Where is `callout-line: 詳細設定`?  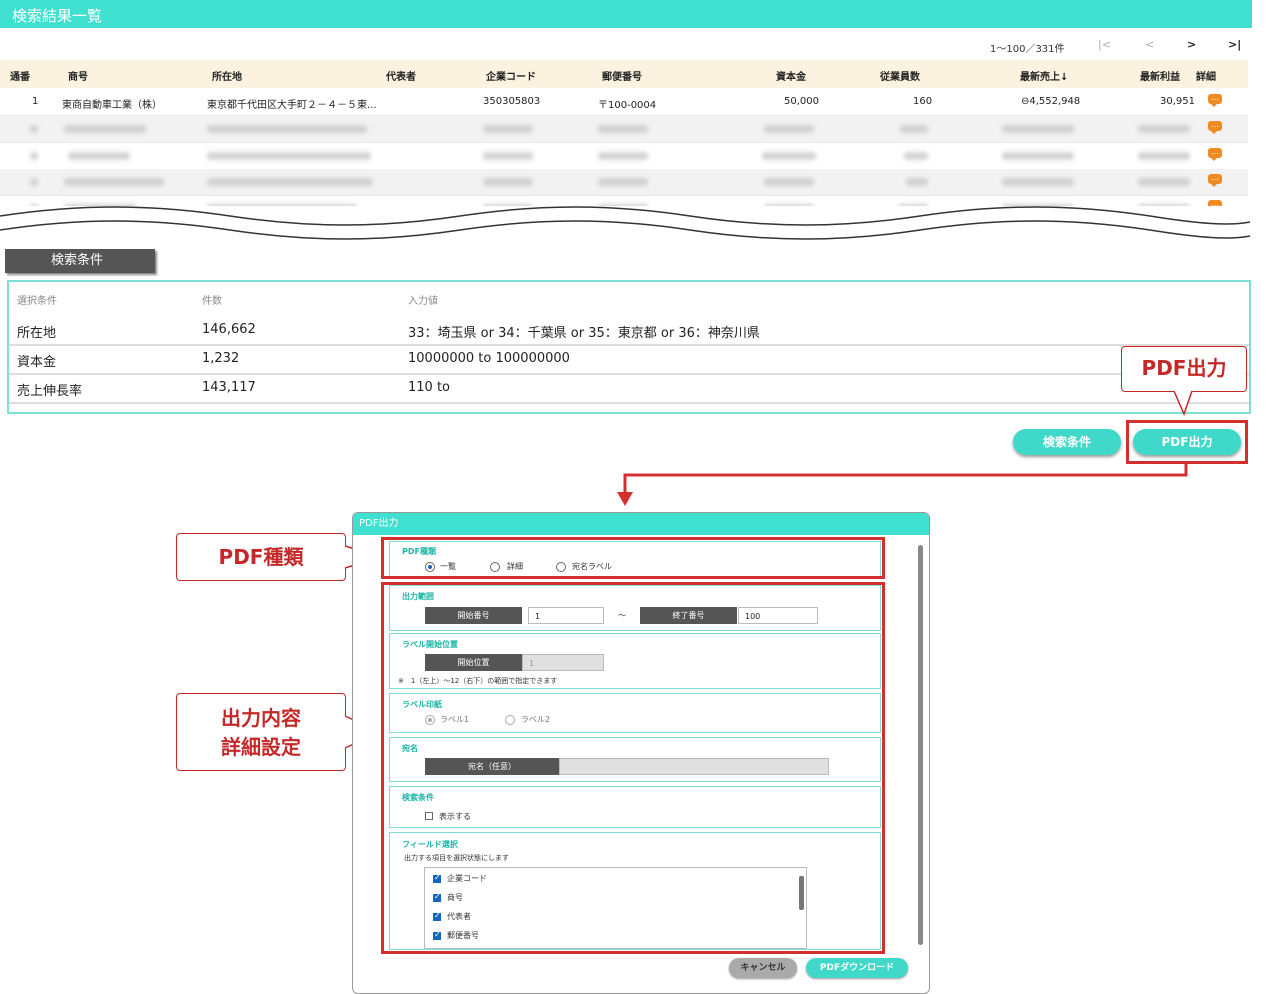 callout-line: 詳細設定 is located at coordinates (261, 747).